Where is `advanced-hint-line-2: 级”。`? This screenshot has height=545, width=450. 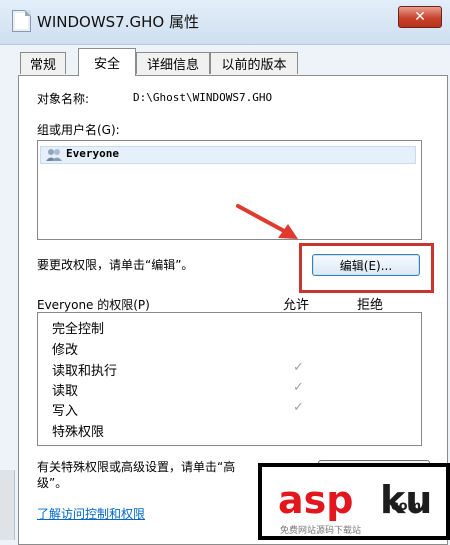 advanced-hint-line-2: 级”。 is located at coordinates (52, 483).